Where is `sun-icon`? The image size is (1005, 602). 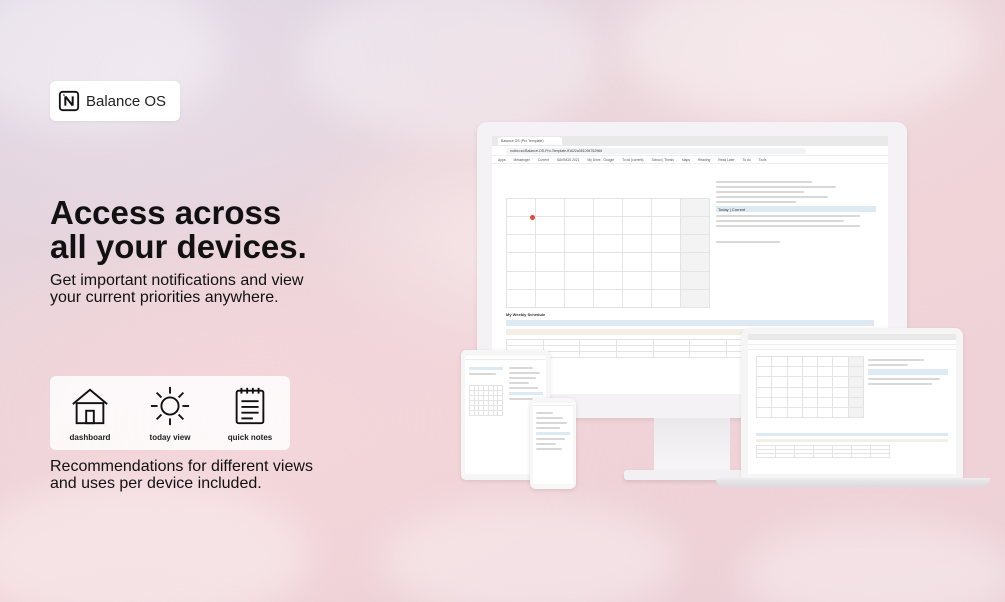 sun-icon is located at coordinates (170, 406).